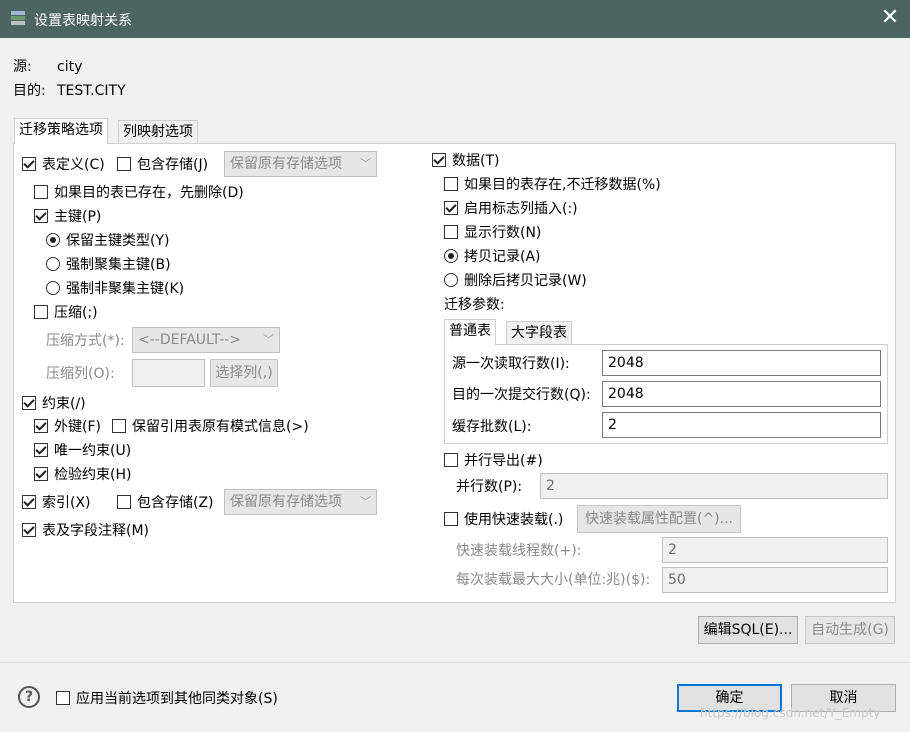 The width and height of the screenshot is (910, 732). What do you see at coordinates (83, 21) in the screenshot?
I see `window-title: 设置表映射关系` at bounding box center [83, 21].